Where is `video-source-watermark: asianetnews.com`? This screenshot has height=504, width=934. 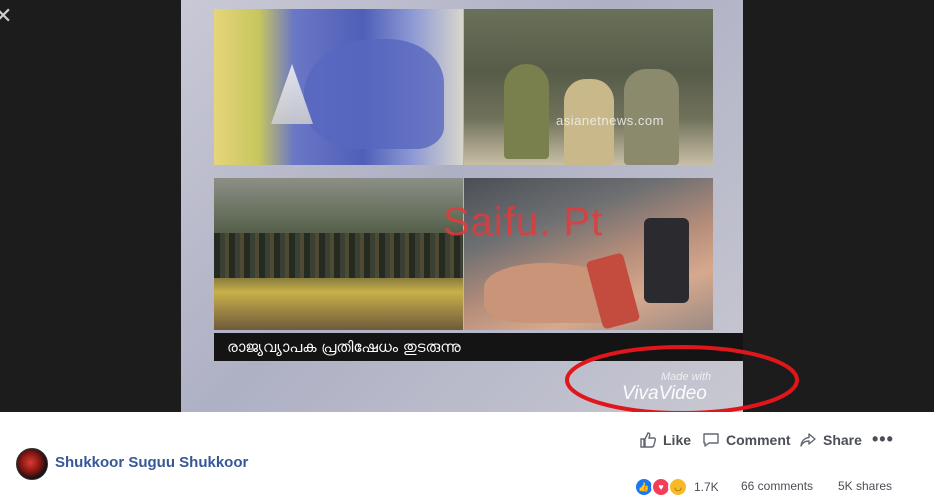
video-source-watermark: asianetnews.com is located at coordinates (610, 120).